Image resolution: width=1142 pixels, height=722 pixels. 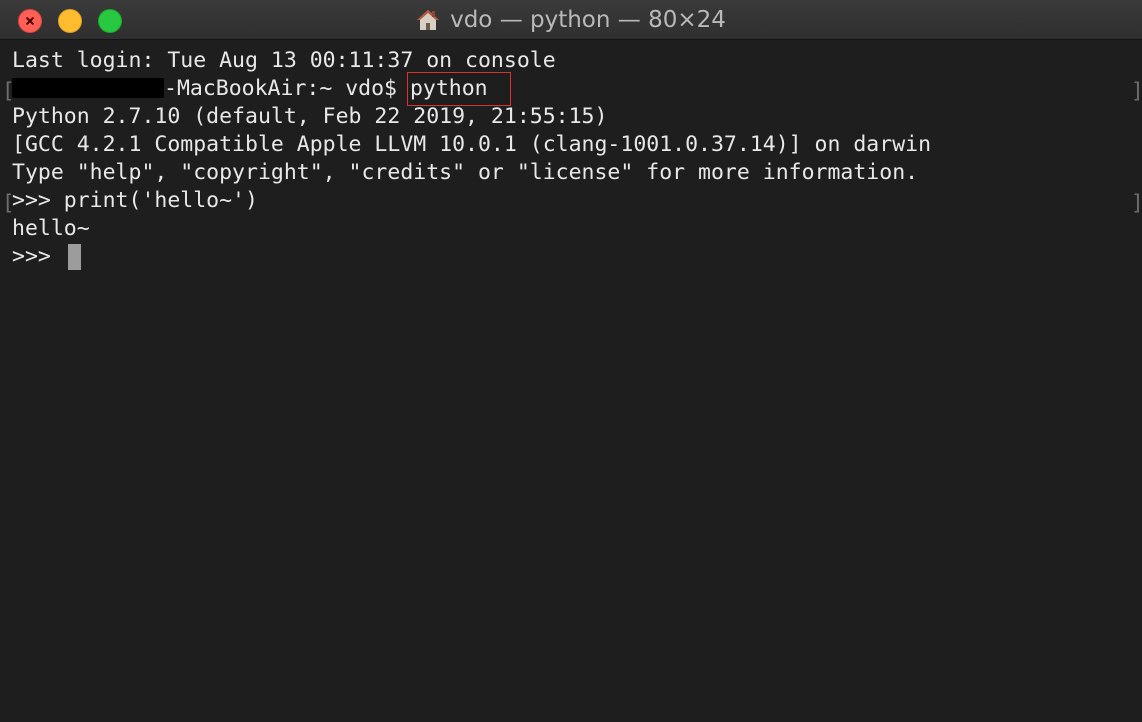 I want to click on repl-input-line: >>> print('hello~'), so click(x=135, y=200).